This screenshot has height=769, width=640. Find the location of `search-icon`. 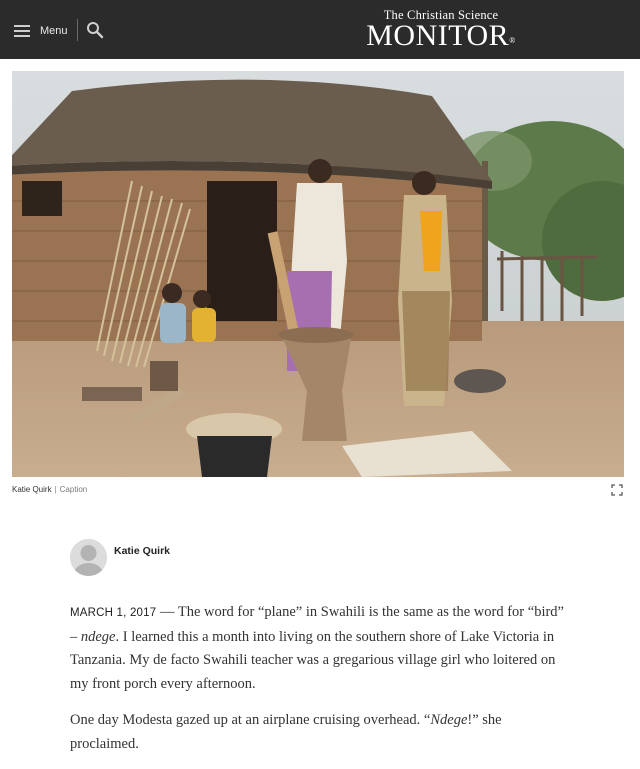

search-icon is located at coordinates (95, 30).